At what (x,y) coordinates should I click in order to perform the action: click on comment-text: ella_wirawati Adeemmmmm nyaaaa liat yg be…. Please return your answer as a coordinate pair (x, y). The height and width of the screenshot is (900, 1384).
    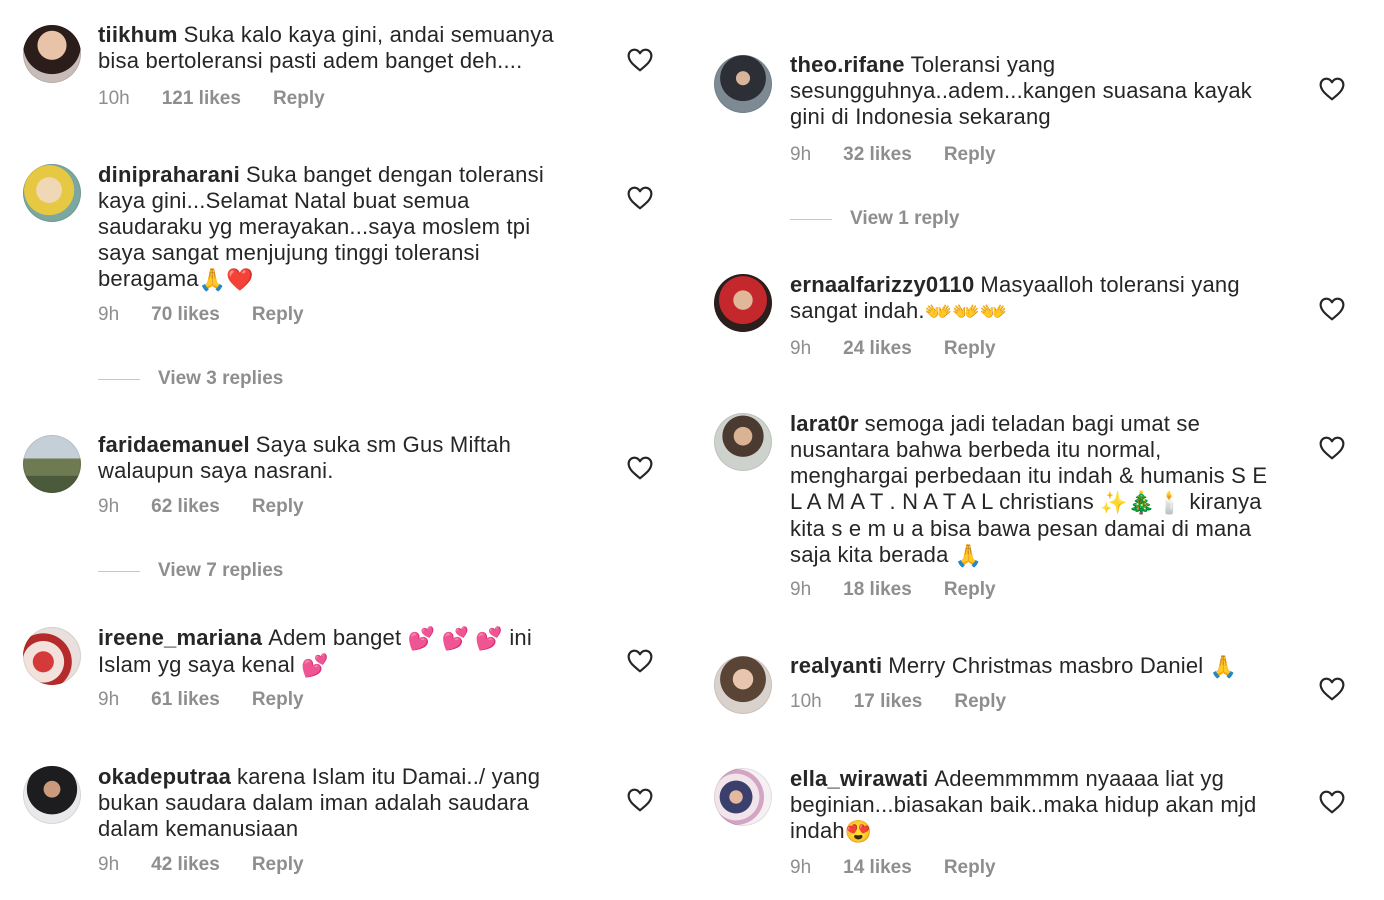
    Looking at the image, I should click on (1040, 805).